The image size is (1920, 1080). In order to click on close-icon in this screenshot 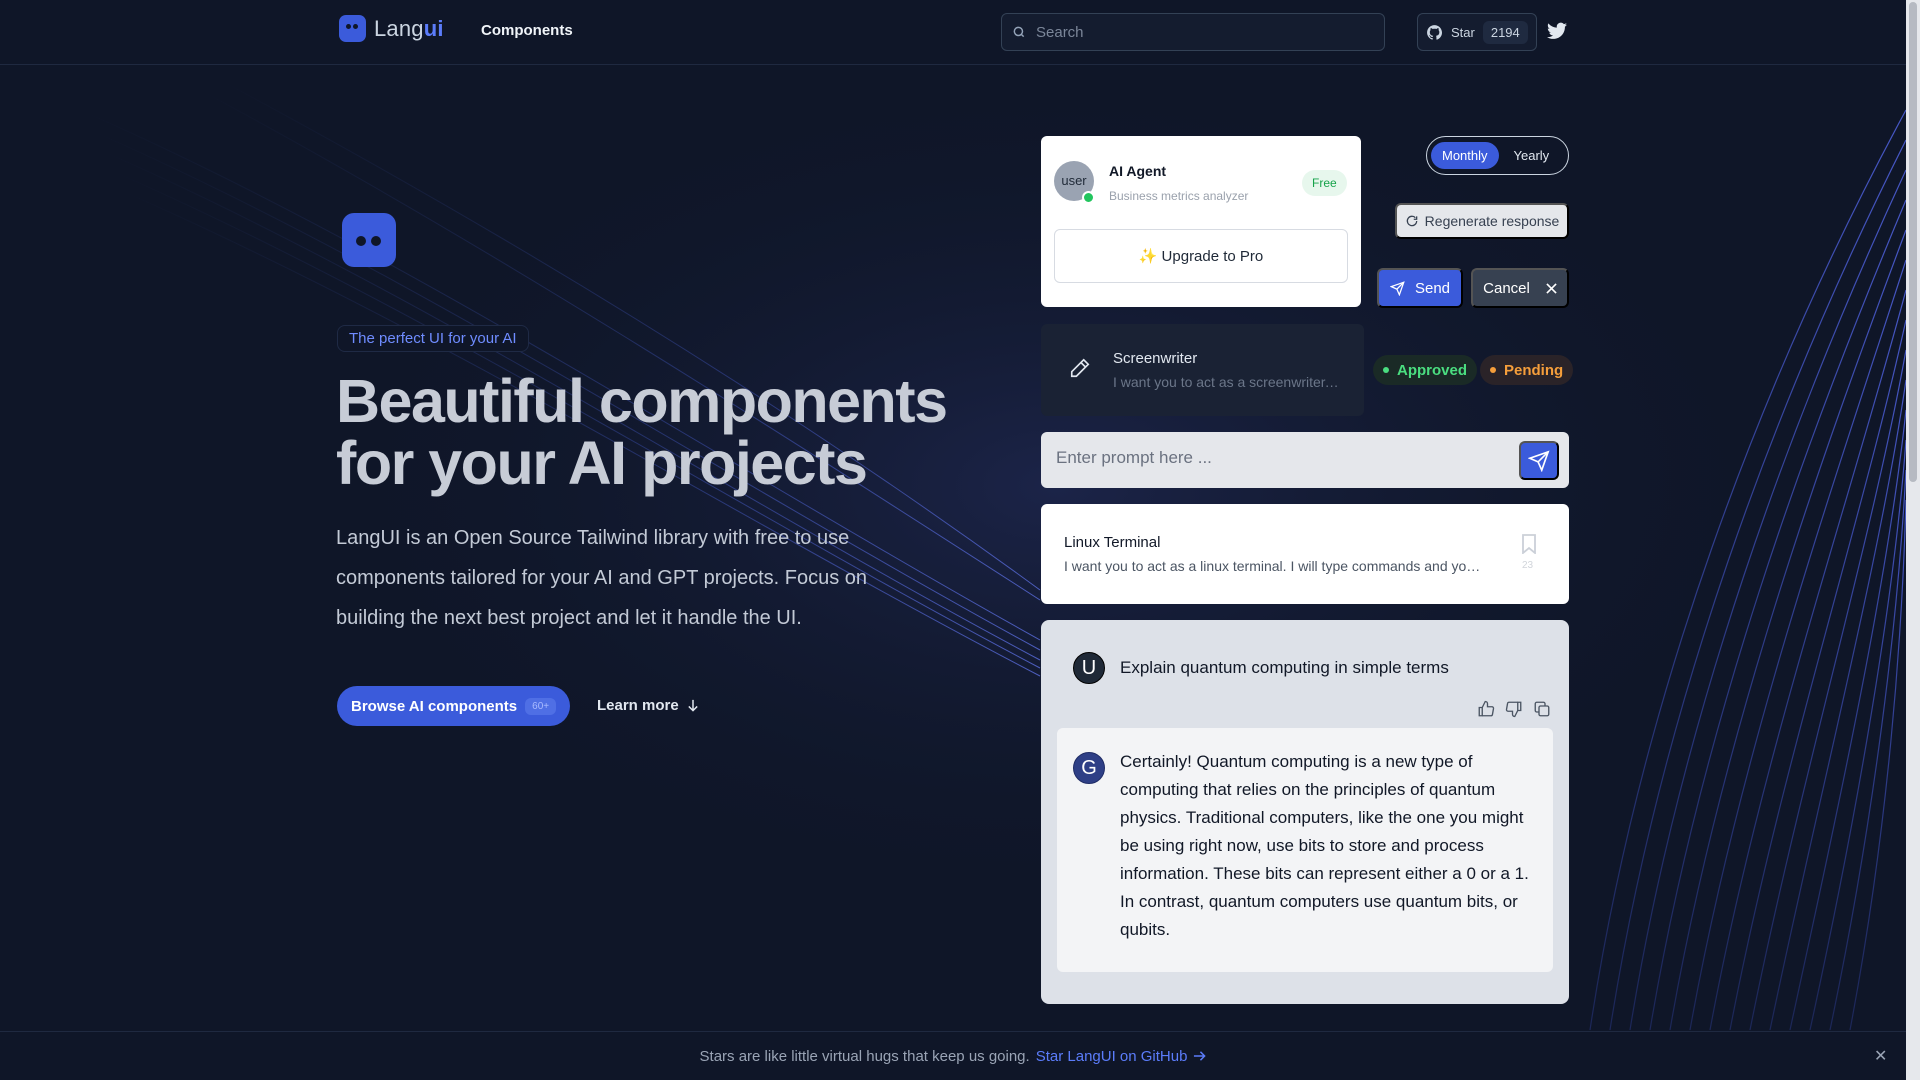, I will do `click(1551, 288)`.